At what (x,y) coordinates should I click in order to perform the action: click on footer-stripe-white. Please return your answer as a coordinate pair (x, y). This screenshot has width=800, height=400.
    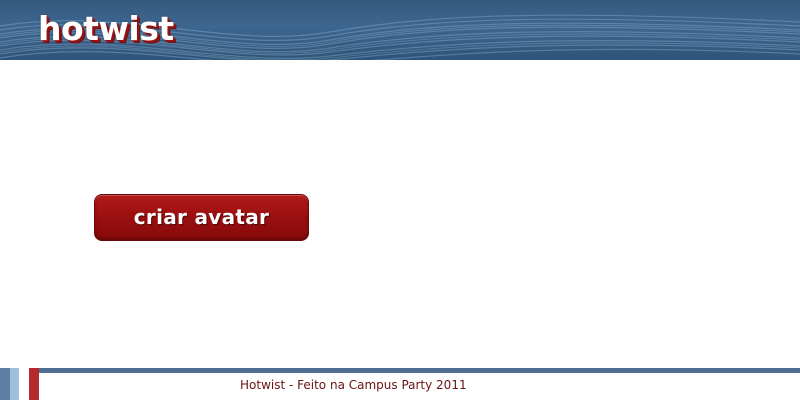
    Looking at the image, I should click on (24, 384).